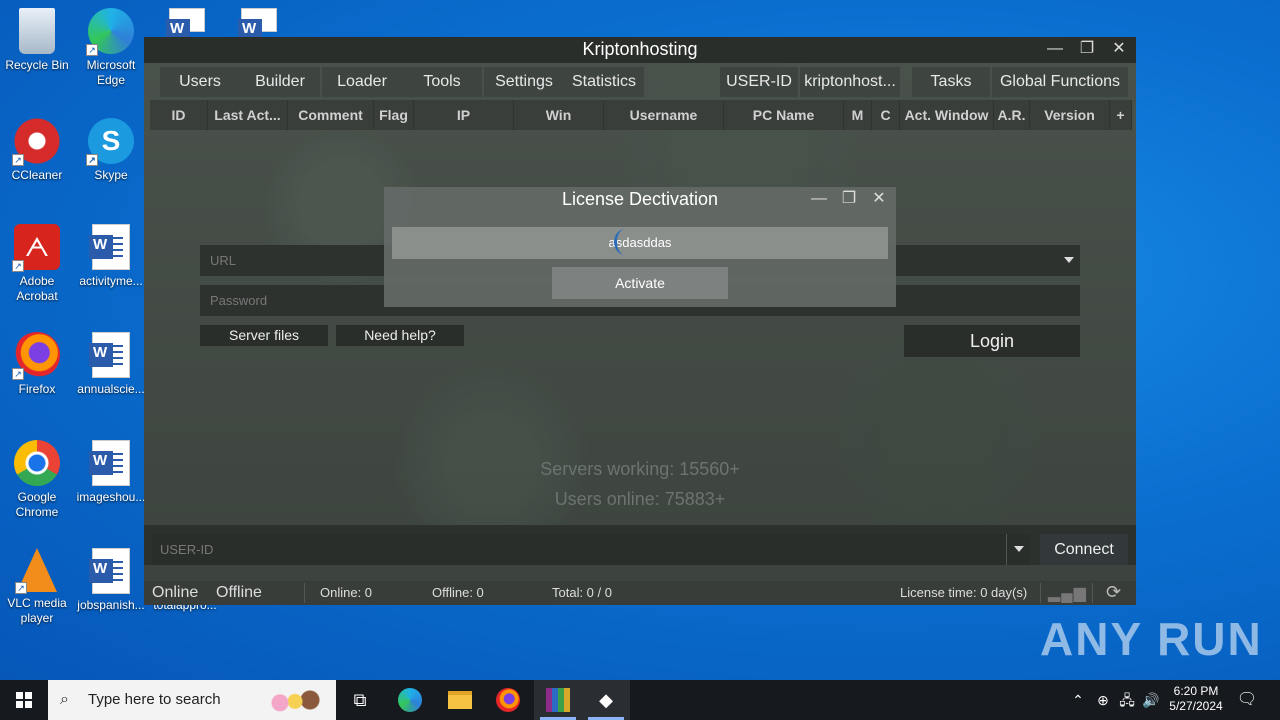 This screenshot has width=1280, height=720. Describe the element at coordinates (239, 593) in the screenshot. I see `tab-offline: Offline` at that location.